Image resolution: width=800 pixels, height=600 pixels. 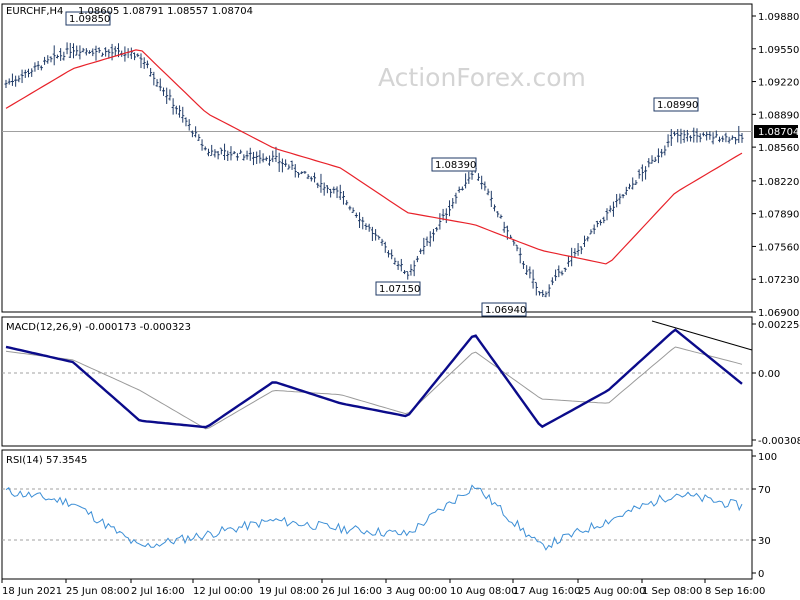 I want to click on price-annotation: 1.08990, so click(x=676, y=104).